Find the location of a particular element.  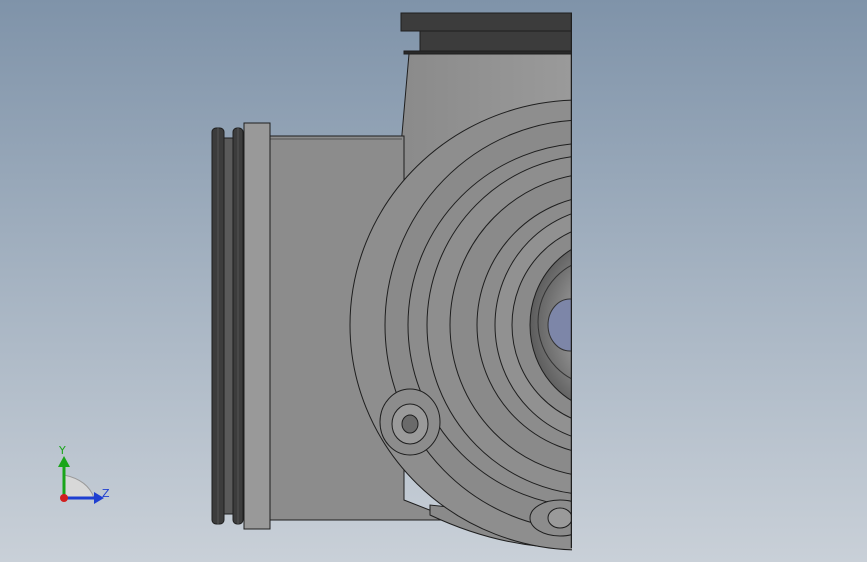

z-axis-label: Z is located at coordinates (106, 493).